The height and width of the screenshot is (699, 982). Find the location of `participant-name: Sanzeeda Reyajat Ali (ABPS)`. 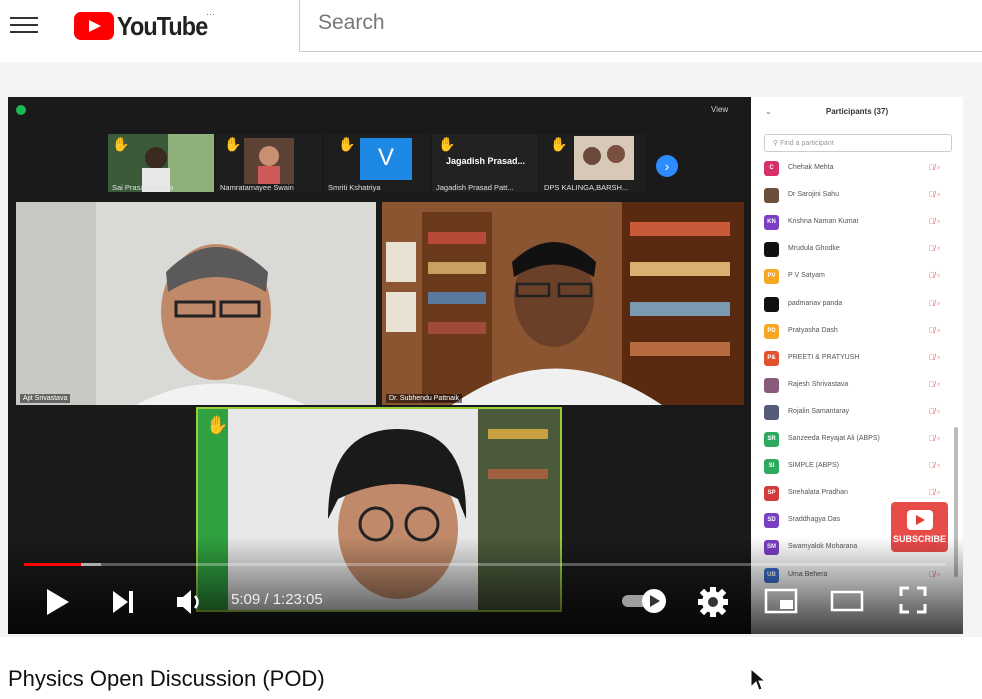

participant-name: Sanzeeda Reyajat Ali (ABPS) is located at coordinates (834, 438).